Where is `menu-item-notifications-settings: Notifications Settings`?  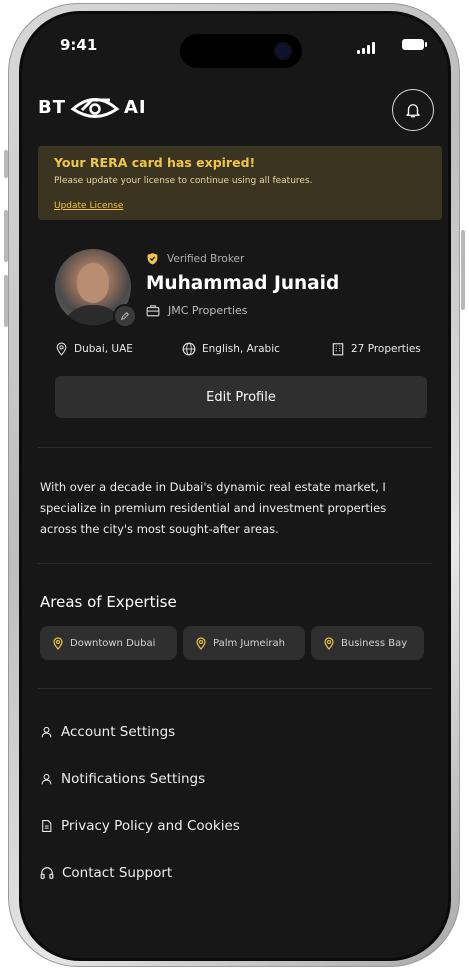 menu-item-notifications-settings: Notifications Settings is located at coordinates (122, 779).